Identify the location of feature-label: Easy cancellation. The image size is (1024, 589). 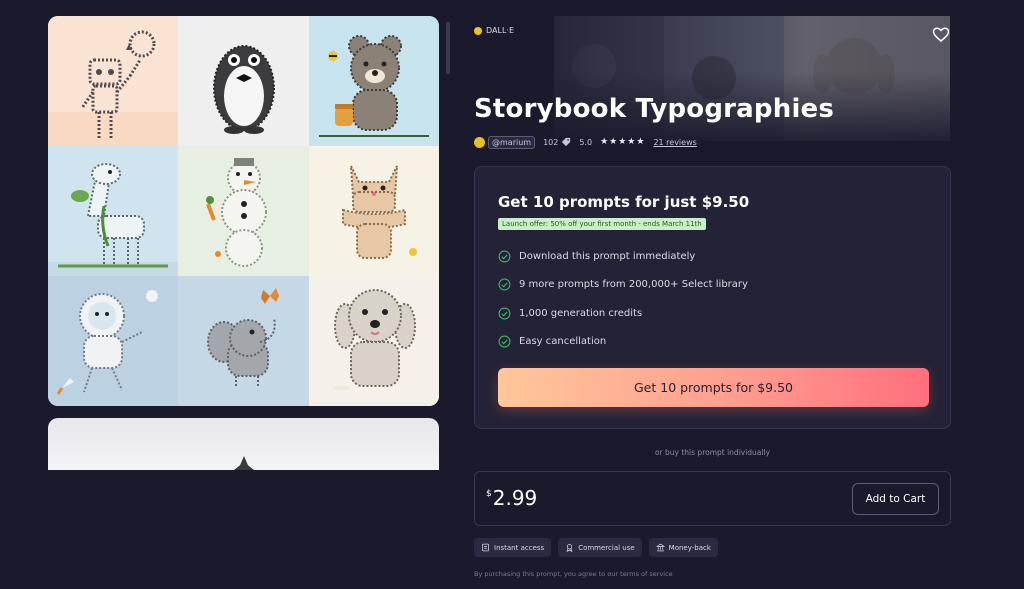
(563, 342).